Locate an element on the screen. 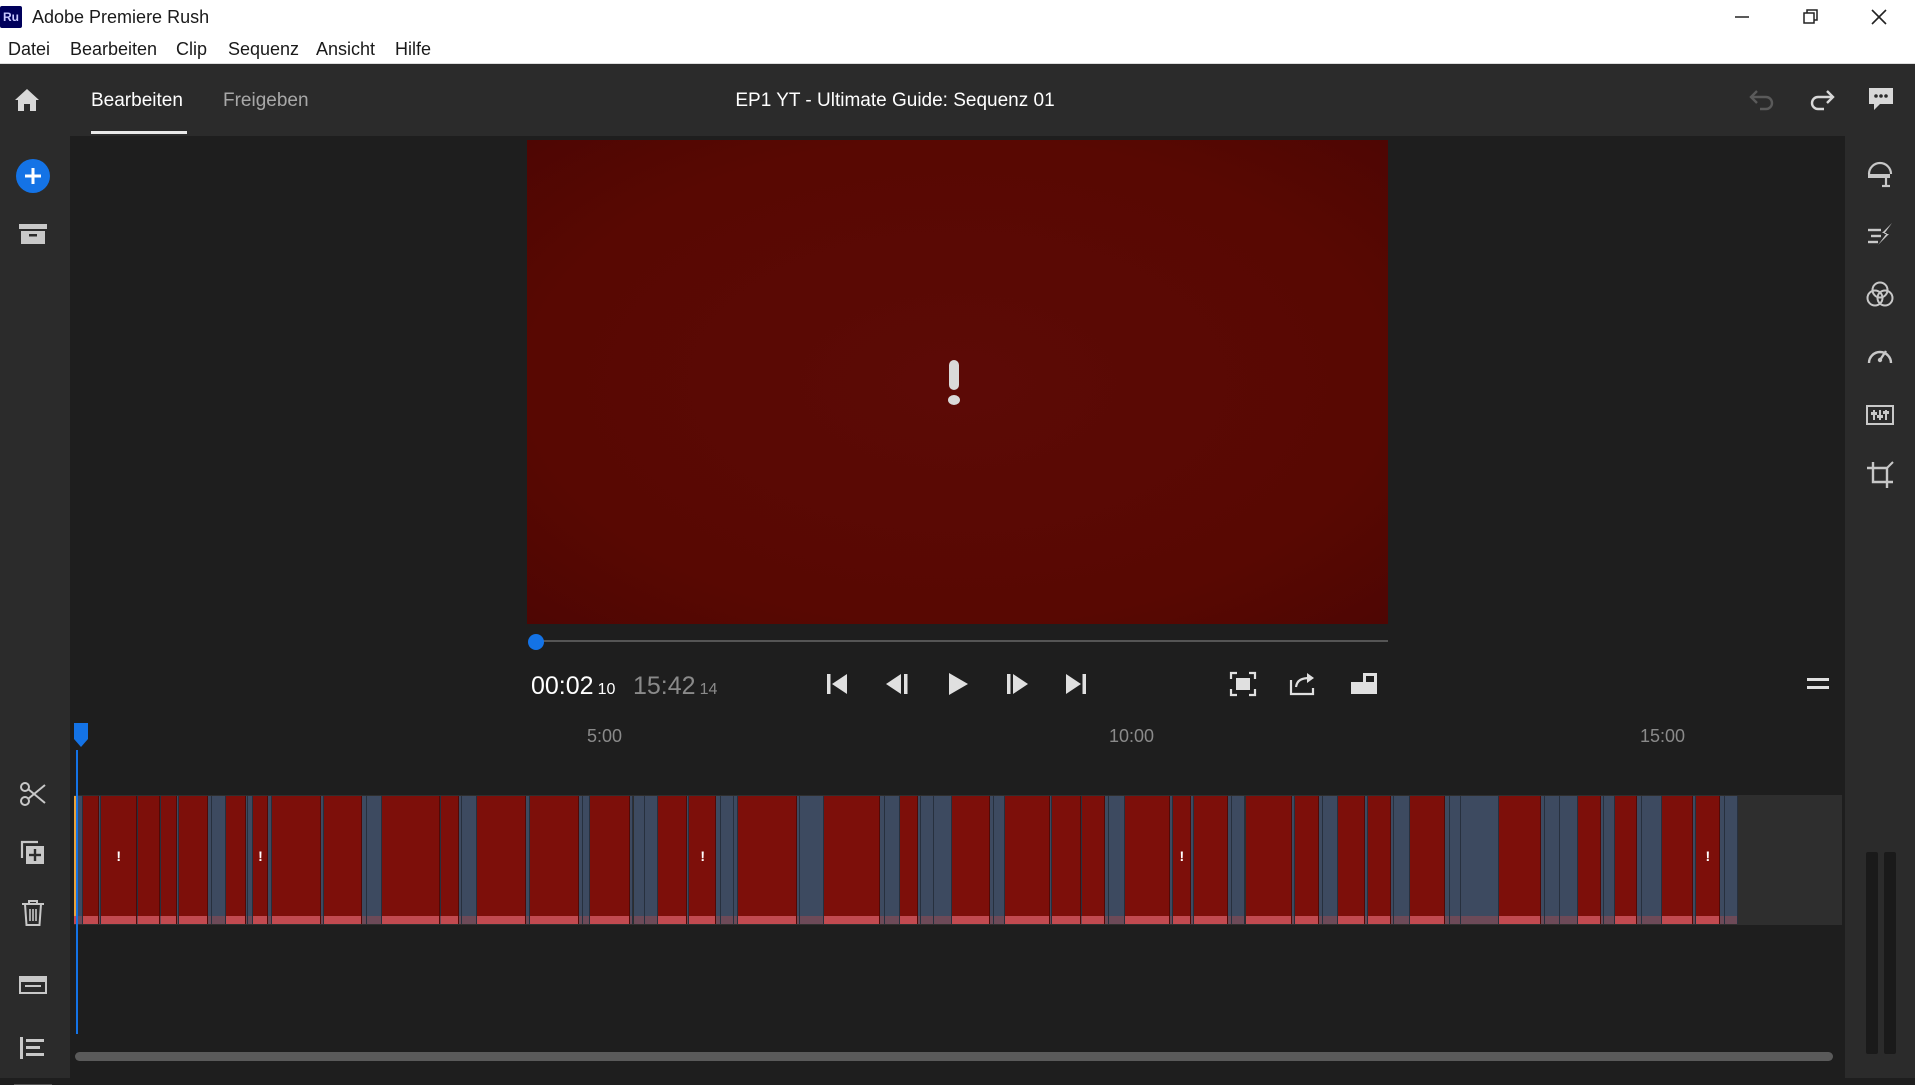  timeline-list-button is located at coordinates (33, 1048).